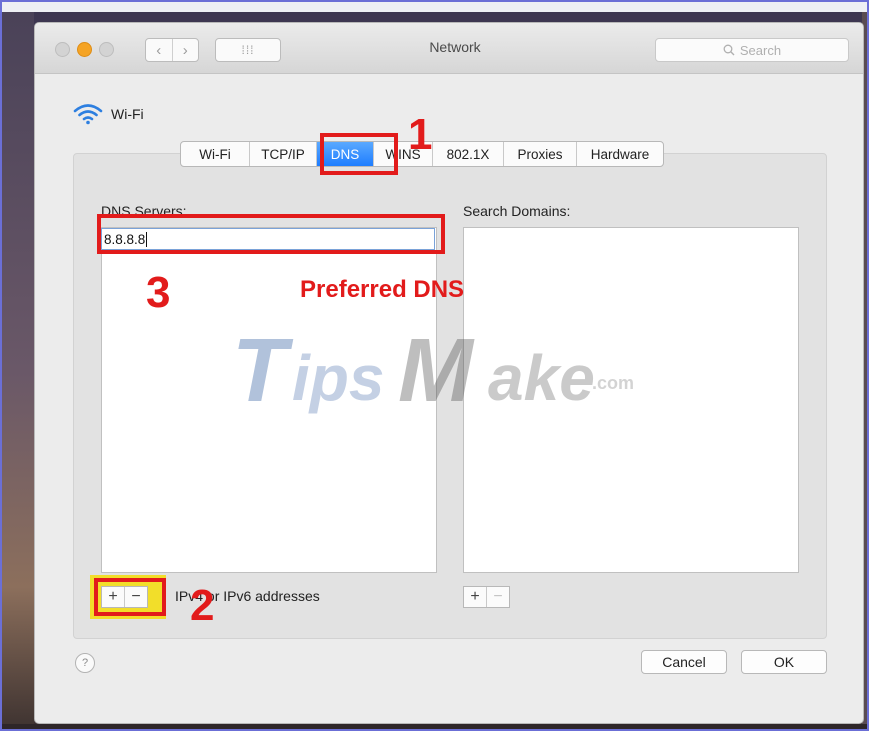 This screenshot has width=869, height=731. What do you see at coordinates (282, 154) in the screenshot?
I see `tab-tcpip: TCP/IP` at bounding box center [282, 154].